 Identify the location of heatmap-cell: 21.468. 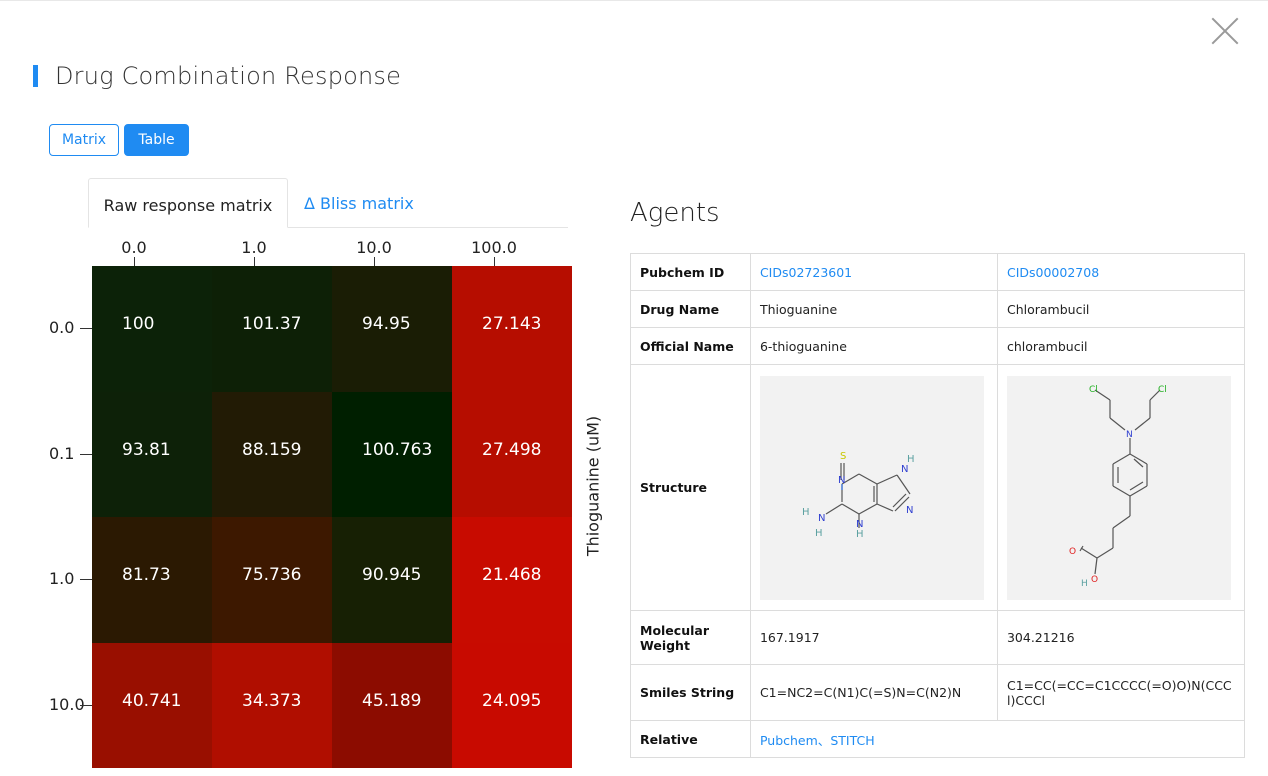
(512, 580).